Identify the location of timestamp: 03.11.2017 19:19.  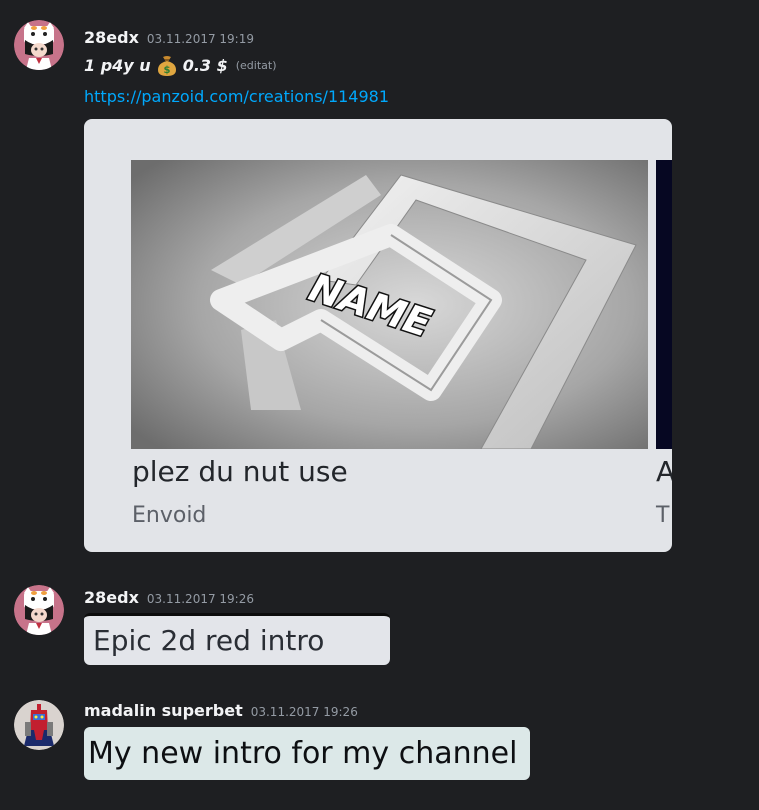
(200, 39).